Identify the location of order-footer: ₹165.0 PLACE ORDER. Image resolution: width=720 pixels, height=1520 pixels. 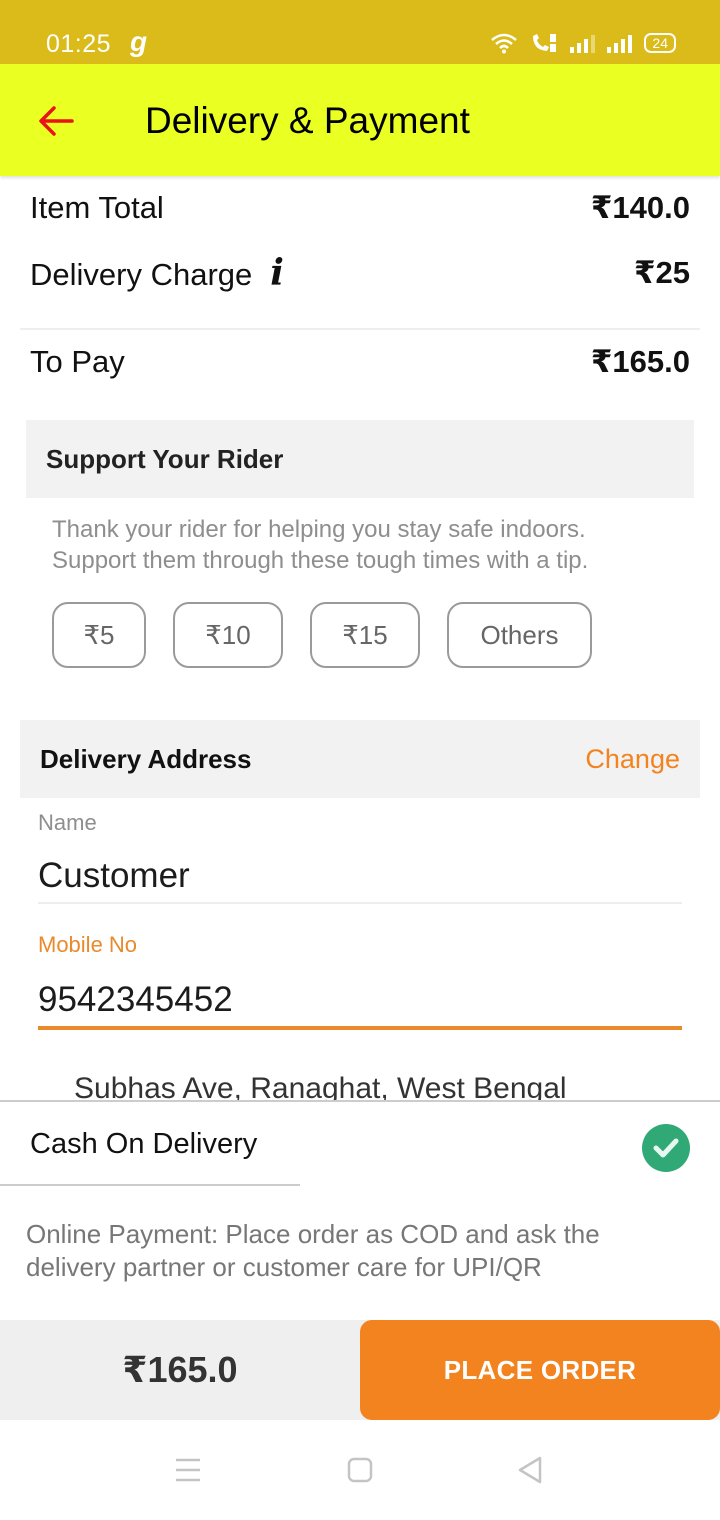
(360, 1370).